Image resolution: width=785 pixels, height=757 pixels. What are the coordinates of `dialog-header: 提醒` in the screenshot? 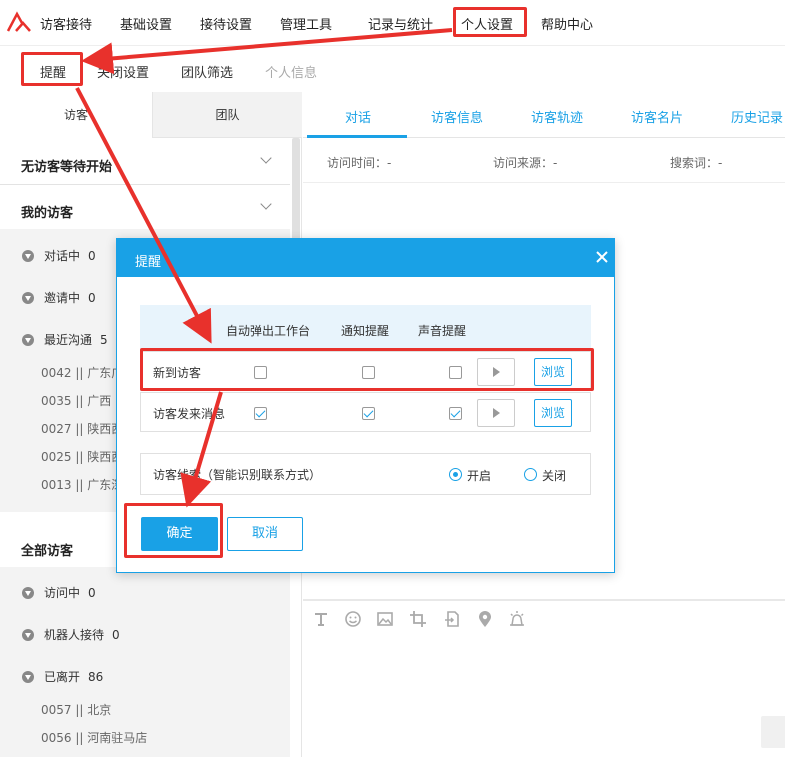 It's located at (365, 258).